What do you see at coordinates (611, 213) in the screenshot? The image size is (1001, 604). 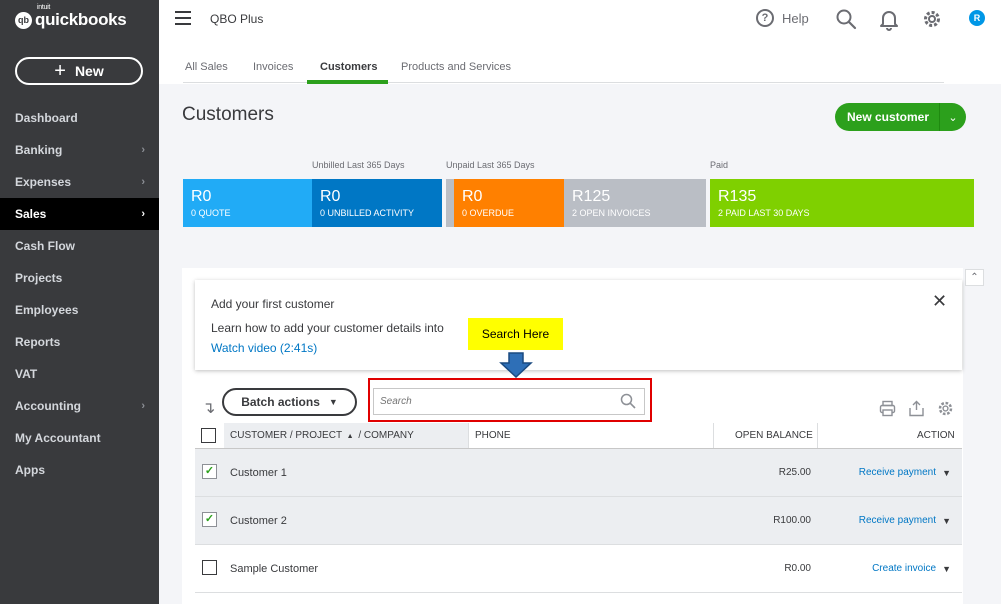 I see `block-desc: 2 OPEN INVOICES` at bounding box center [611, 213].